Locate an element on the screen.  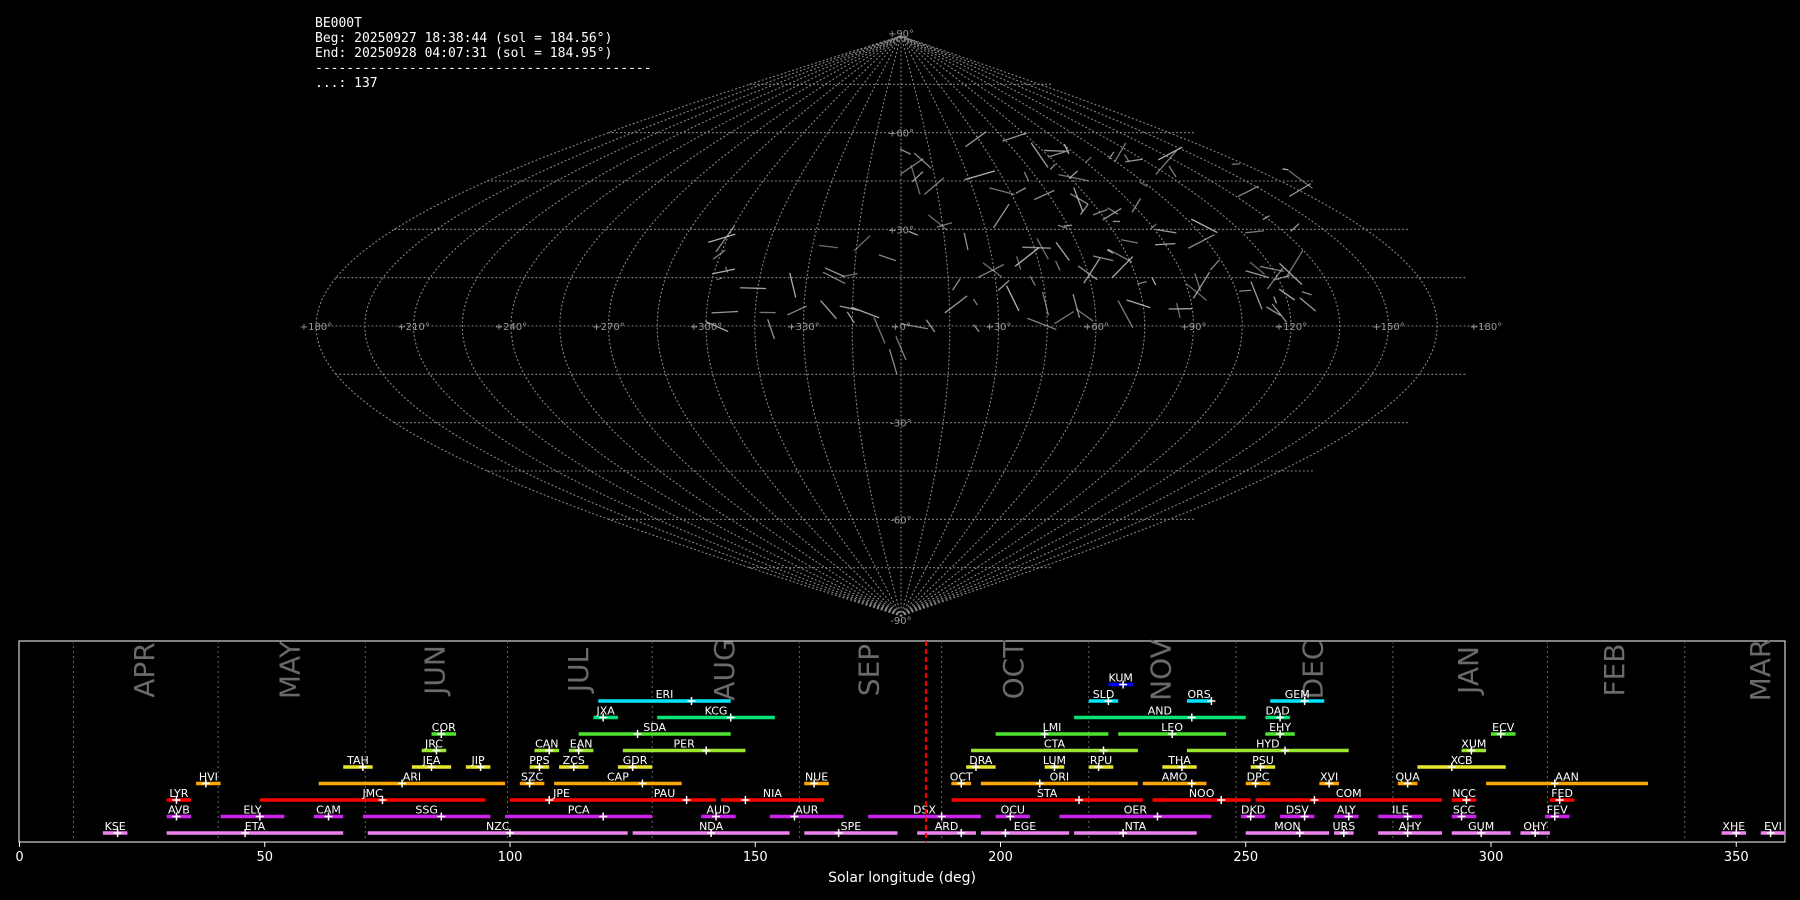
shower-nda: NDA is located at coordinates (711, 828).